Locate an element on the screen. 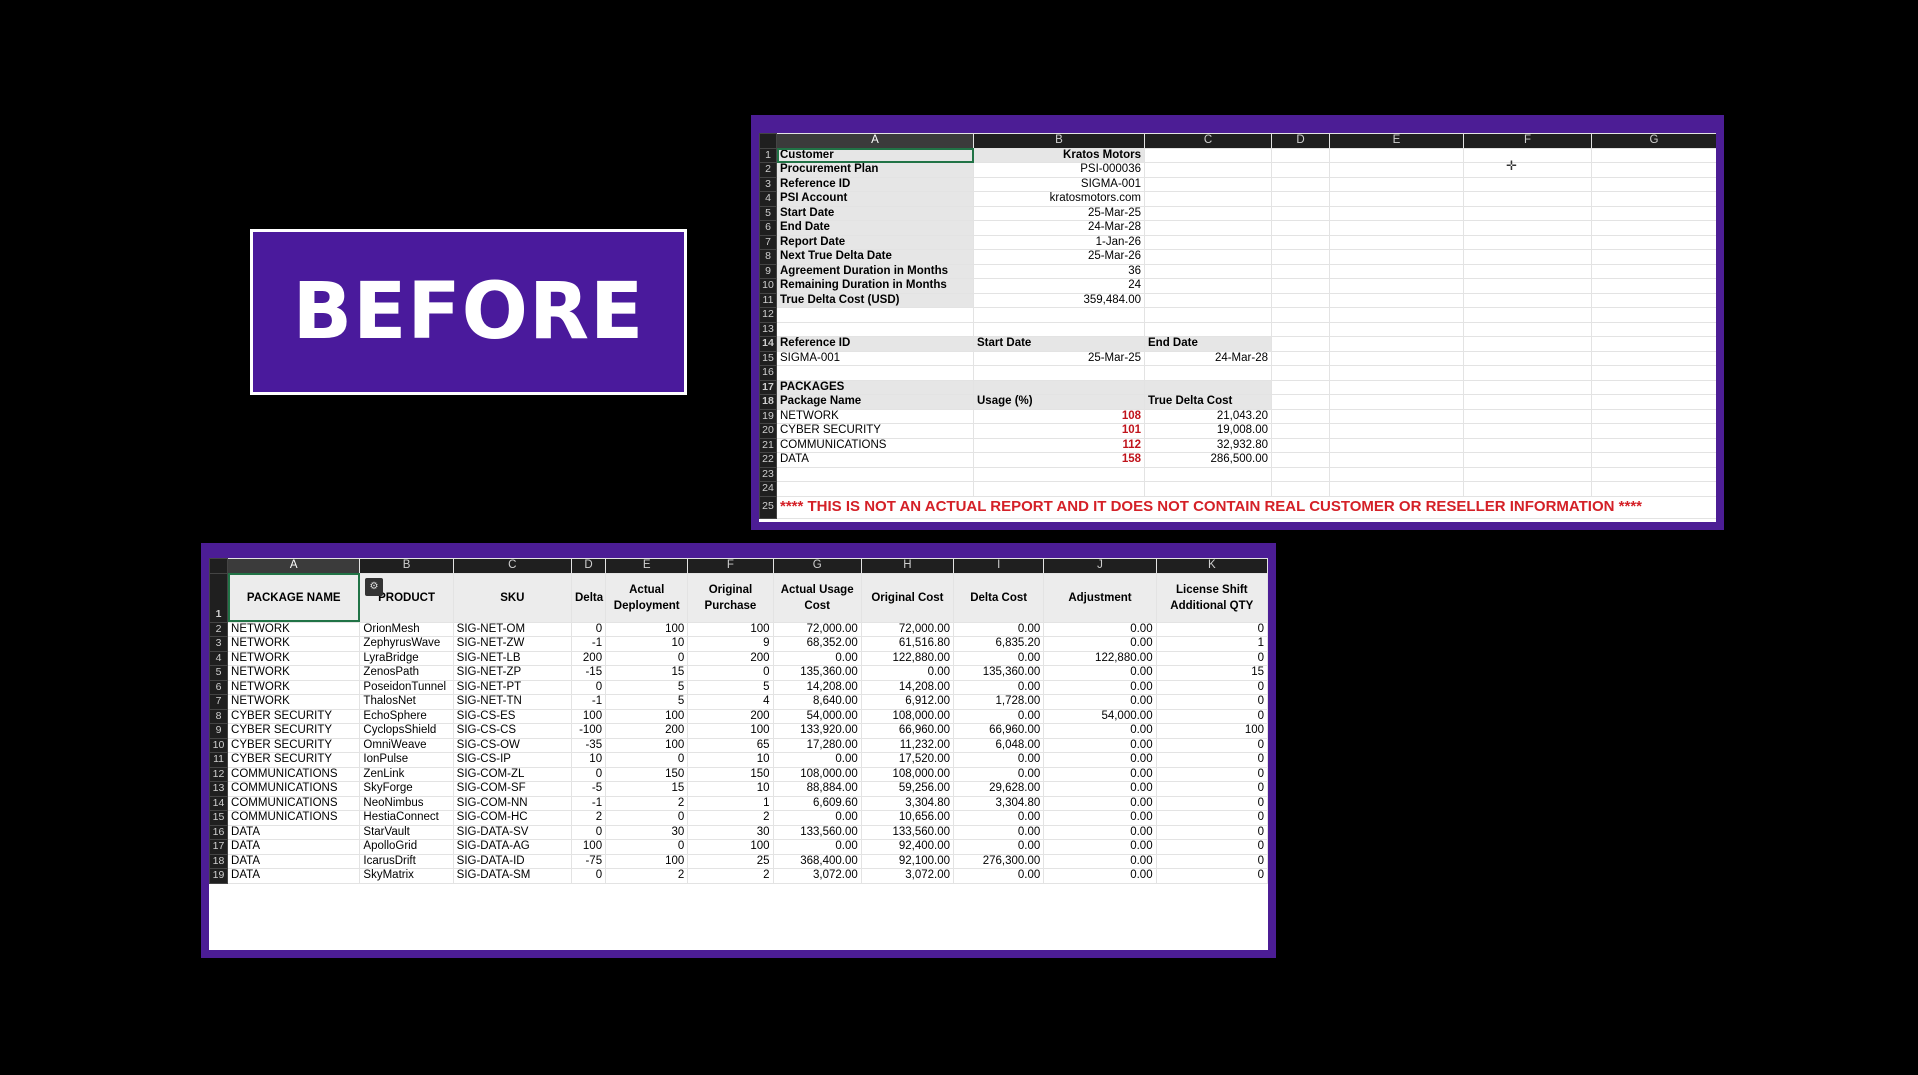 This screenshot has height=1075, width=1918. table-cell: 3,304.80 is located at coordinates (907, 803).